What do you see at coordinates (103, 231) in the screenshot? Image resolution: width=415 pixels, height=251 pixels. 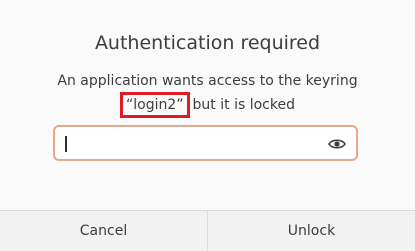 I see `cancel-button: Cancel` at bounding box center [103, 231].